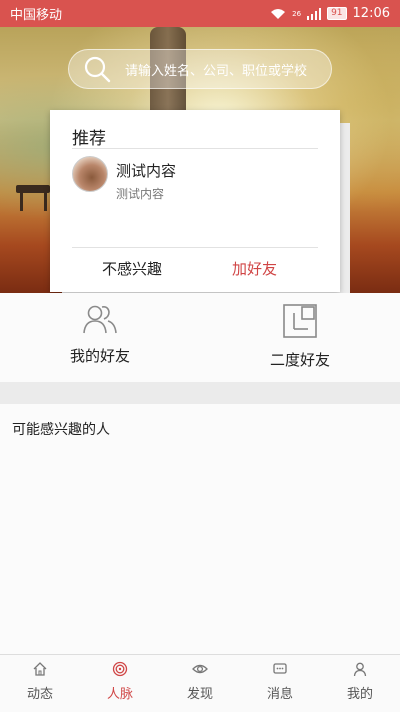  I want to click on eye-icon, so click(200, 669).